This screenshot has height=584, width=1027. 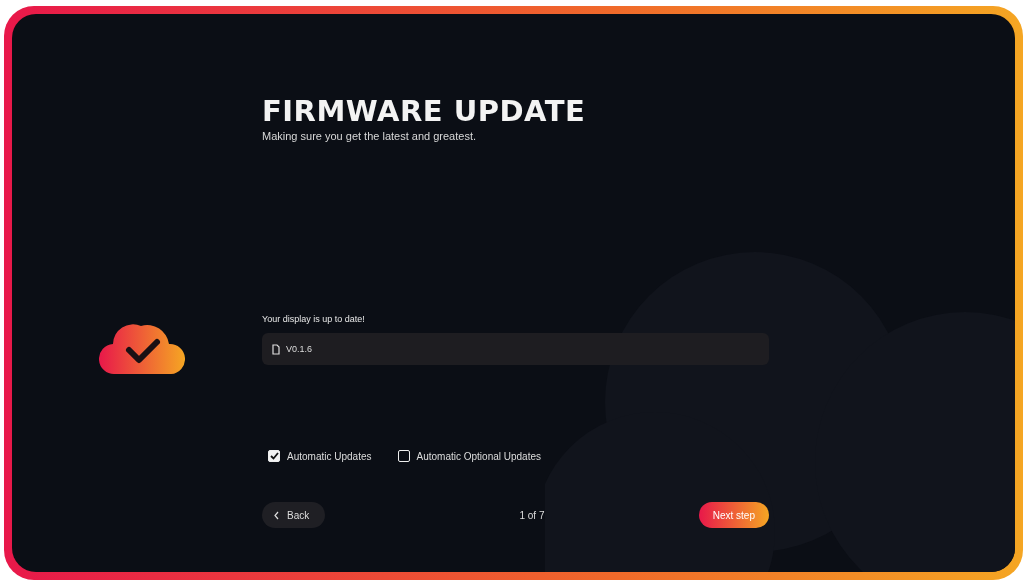 What do you see at coordinates (276, 349) in the screenshot?
I see `file-icon` at bounding box center [276, 349].